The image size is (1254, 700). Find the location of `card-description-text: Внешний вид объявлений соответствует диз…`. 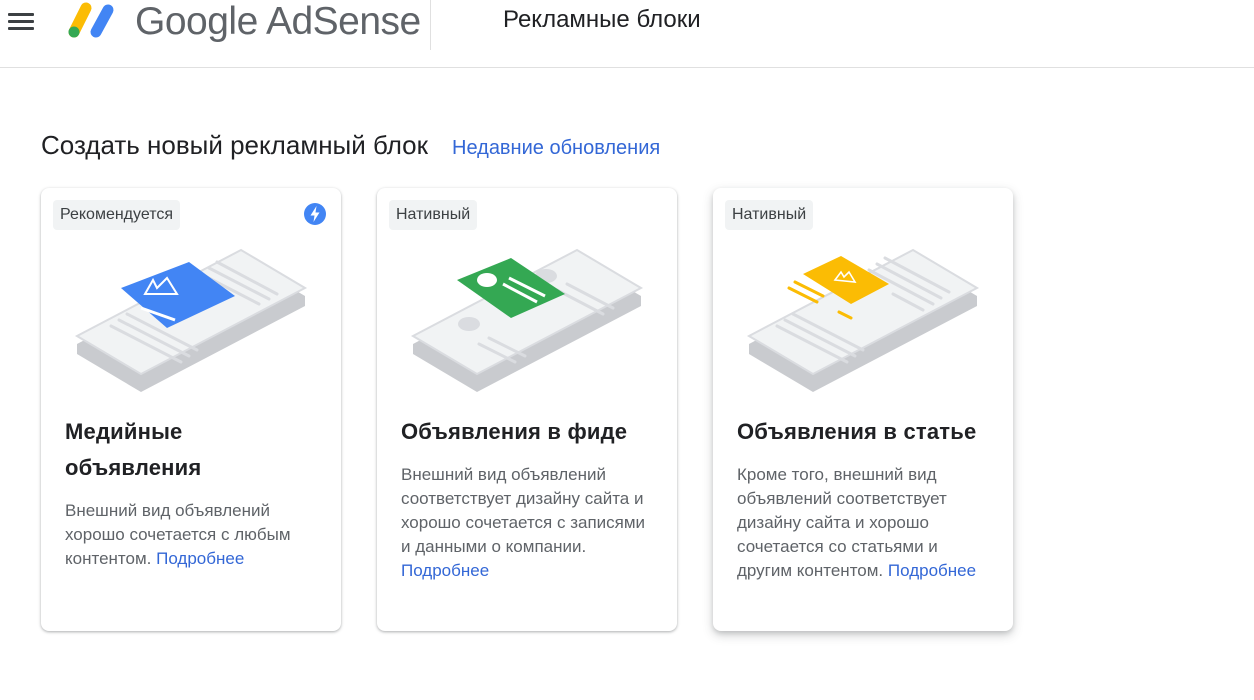

card-description-text: Внешний вид объявлений соответствует диз… is located at coordinates (523, 510).